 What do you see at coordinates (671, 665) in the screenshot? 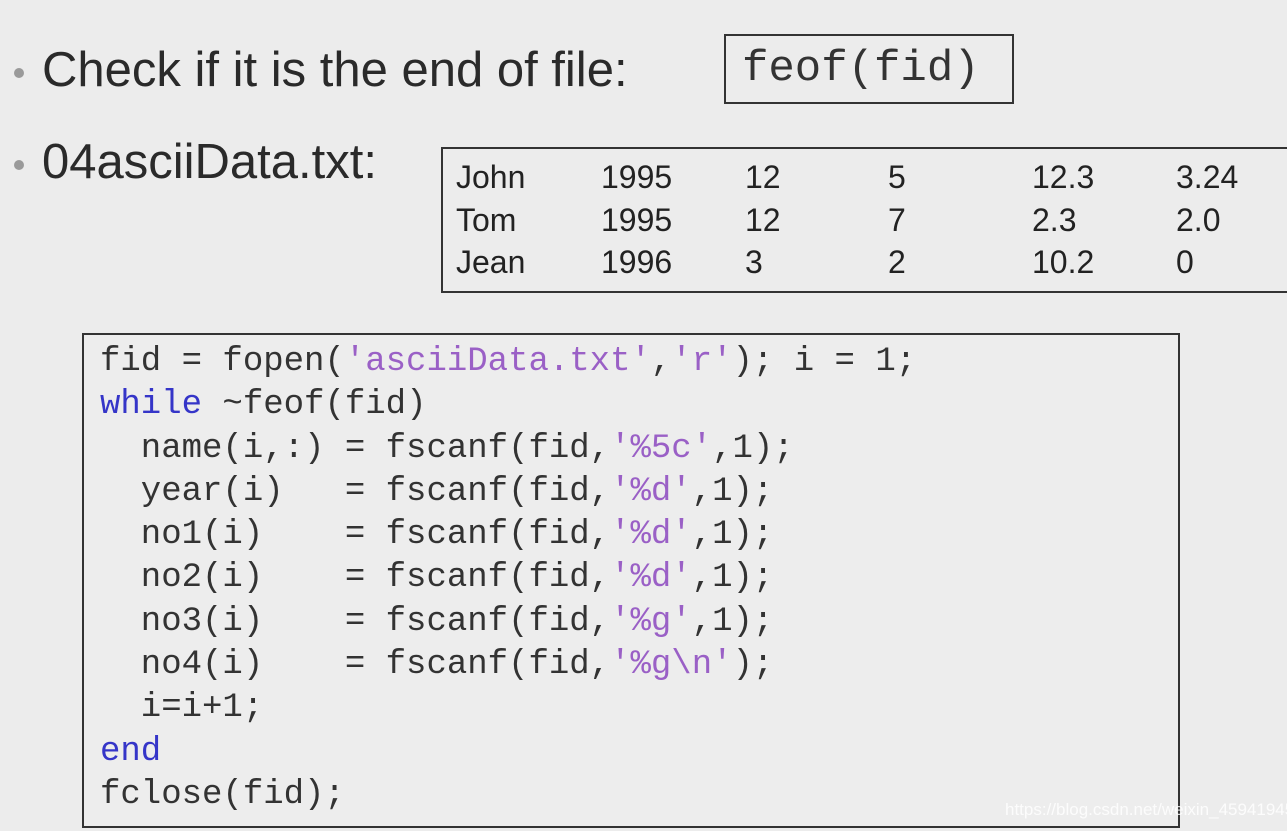
I see `code-string: '%g\n'` at bounding box center [671, 665].